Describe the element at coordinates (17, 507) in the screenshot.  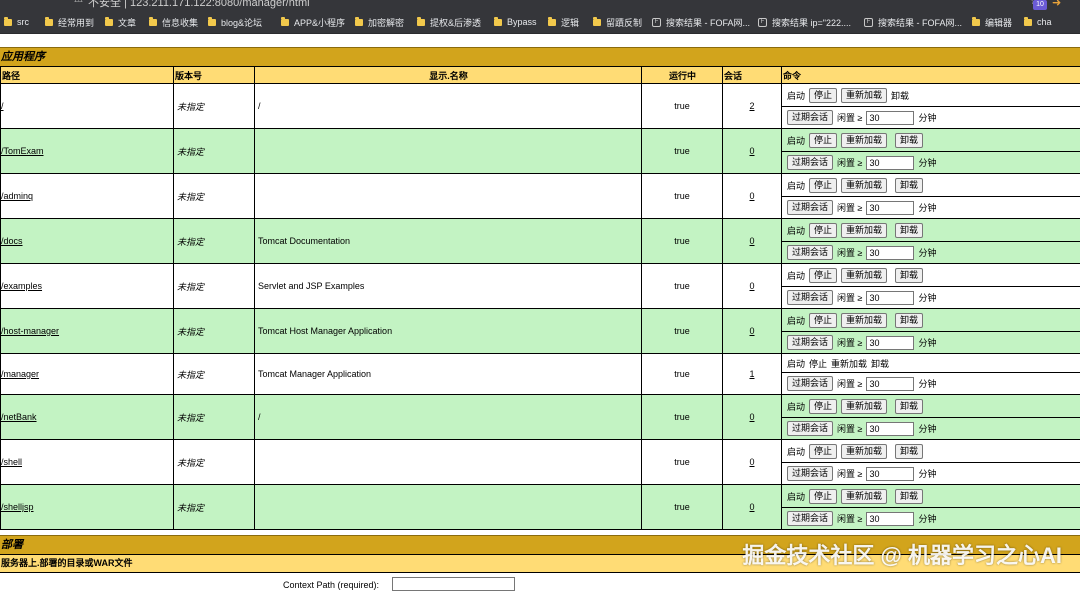
I see `app-path-link: /shelljsp` at that location.